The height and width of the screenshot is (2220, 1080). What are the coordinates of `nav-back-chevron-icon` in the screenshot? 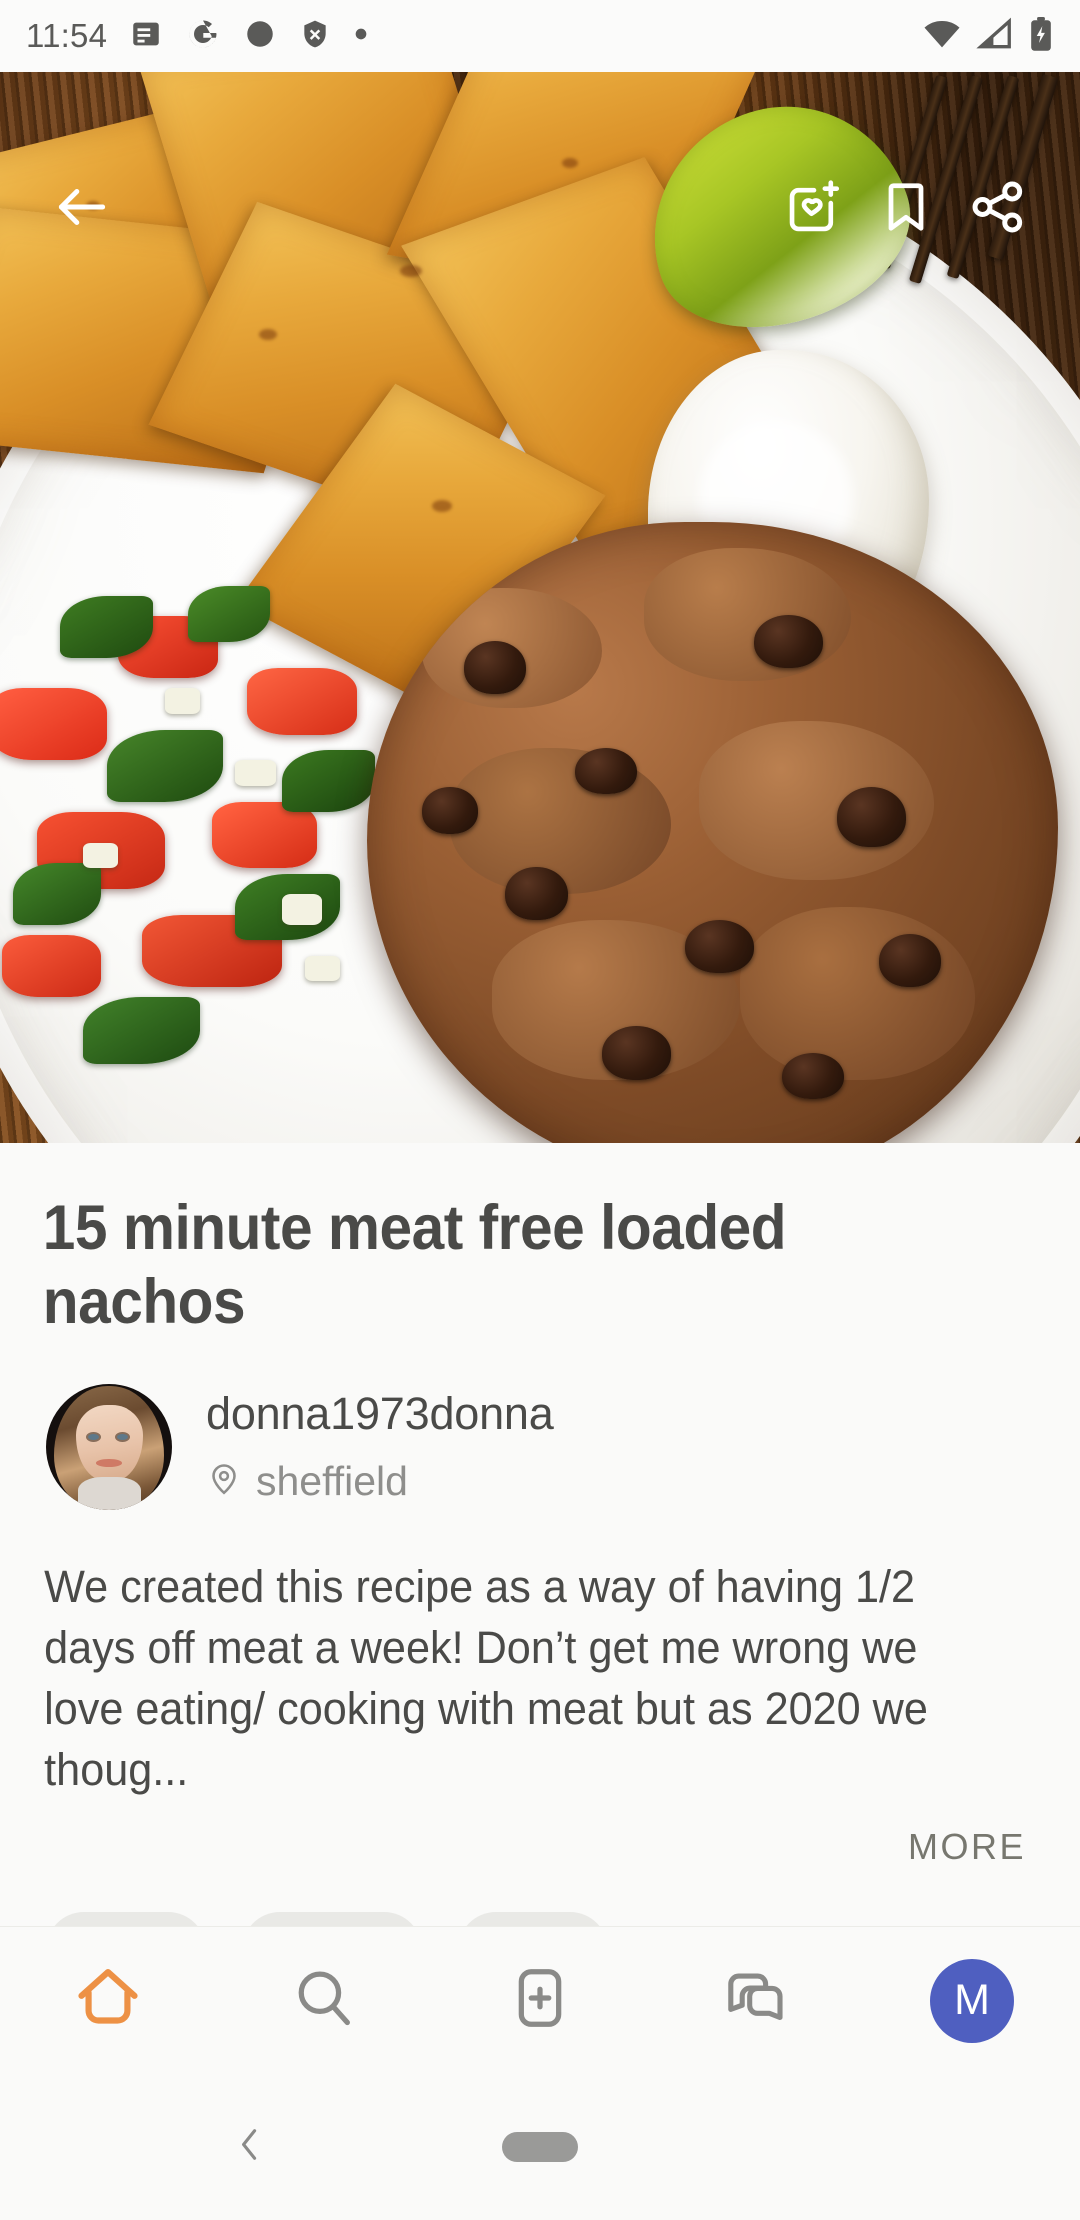 It's located at (250, 2147).